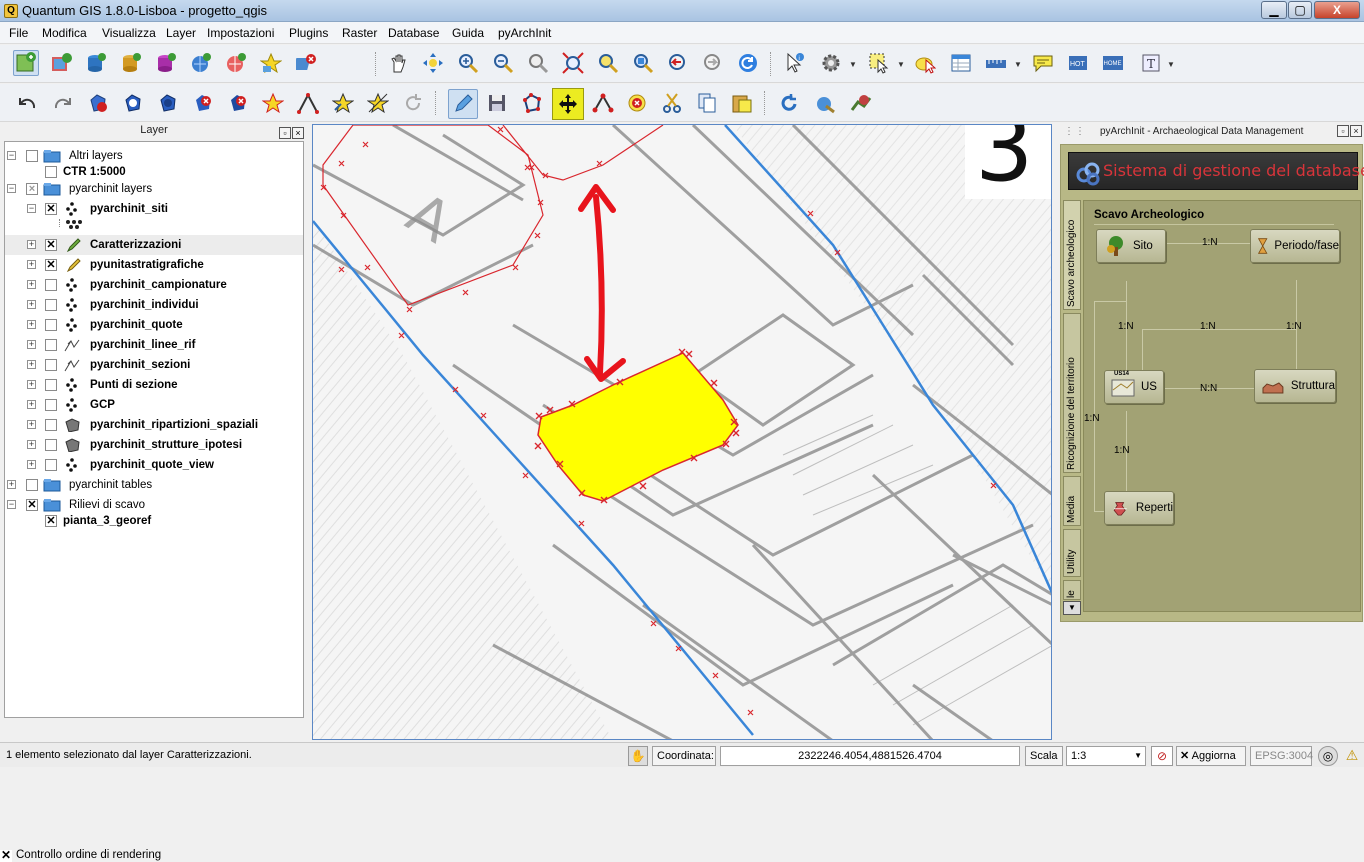 This screenshot has width=1364, height=862. Describe the element at coordinates (468, 33) in the screenshot. I see `menu-guida: Guida` at that location.